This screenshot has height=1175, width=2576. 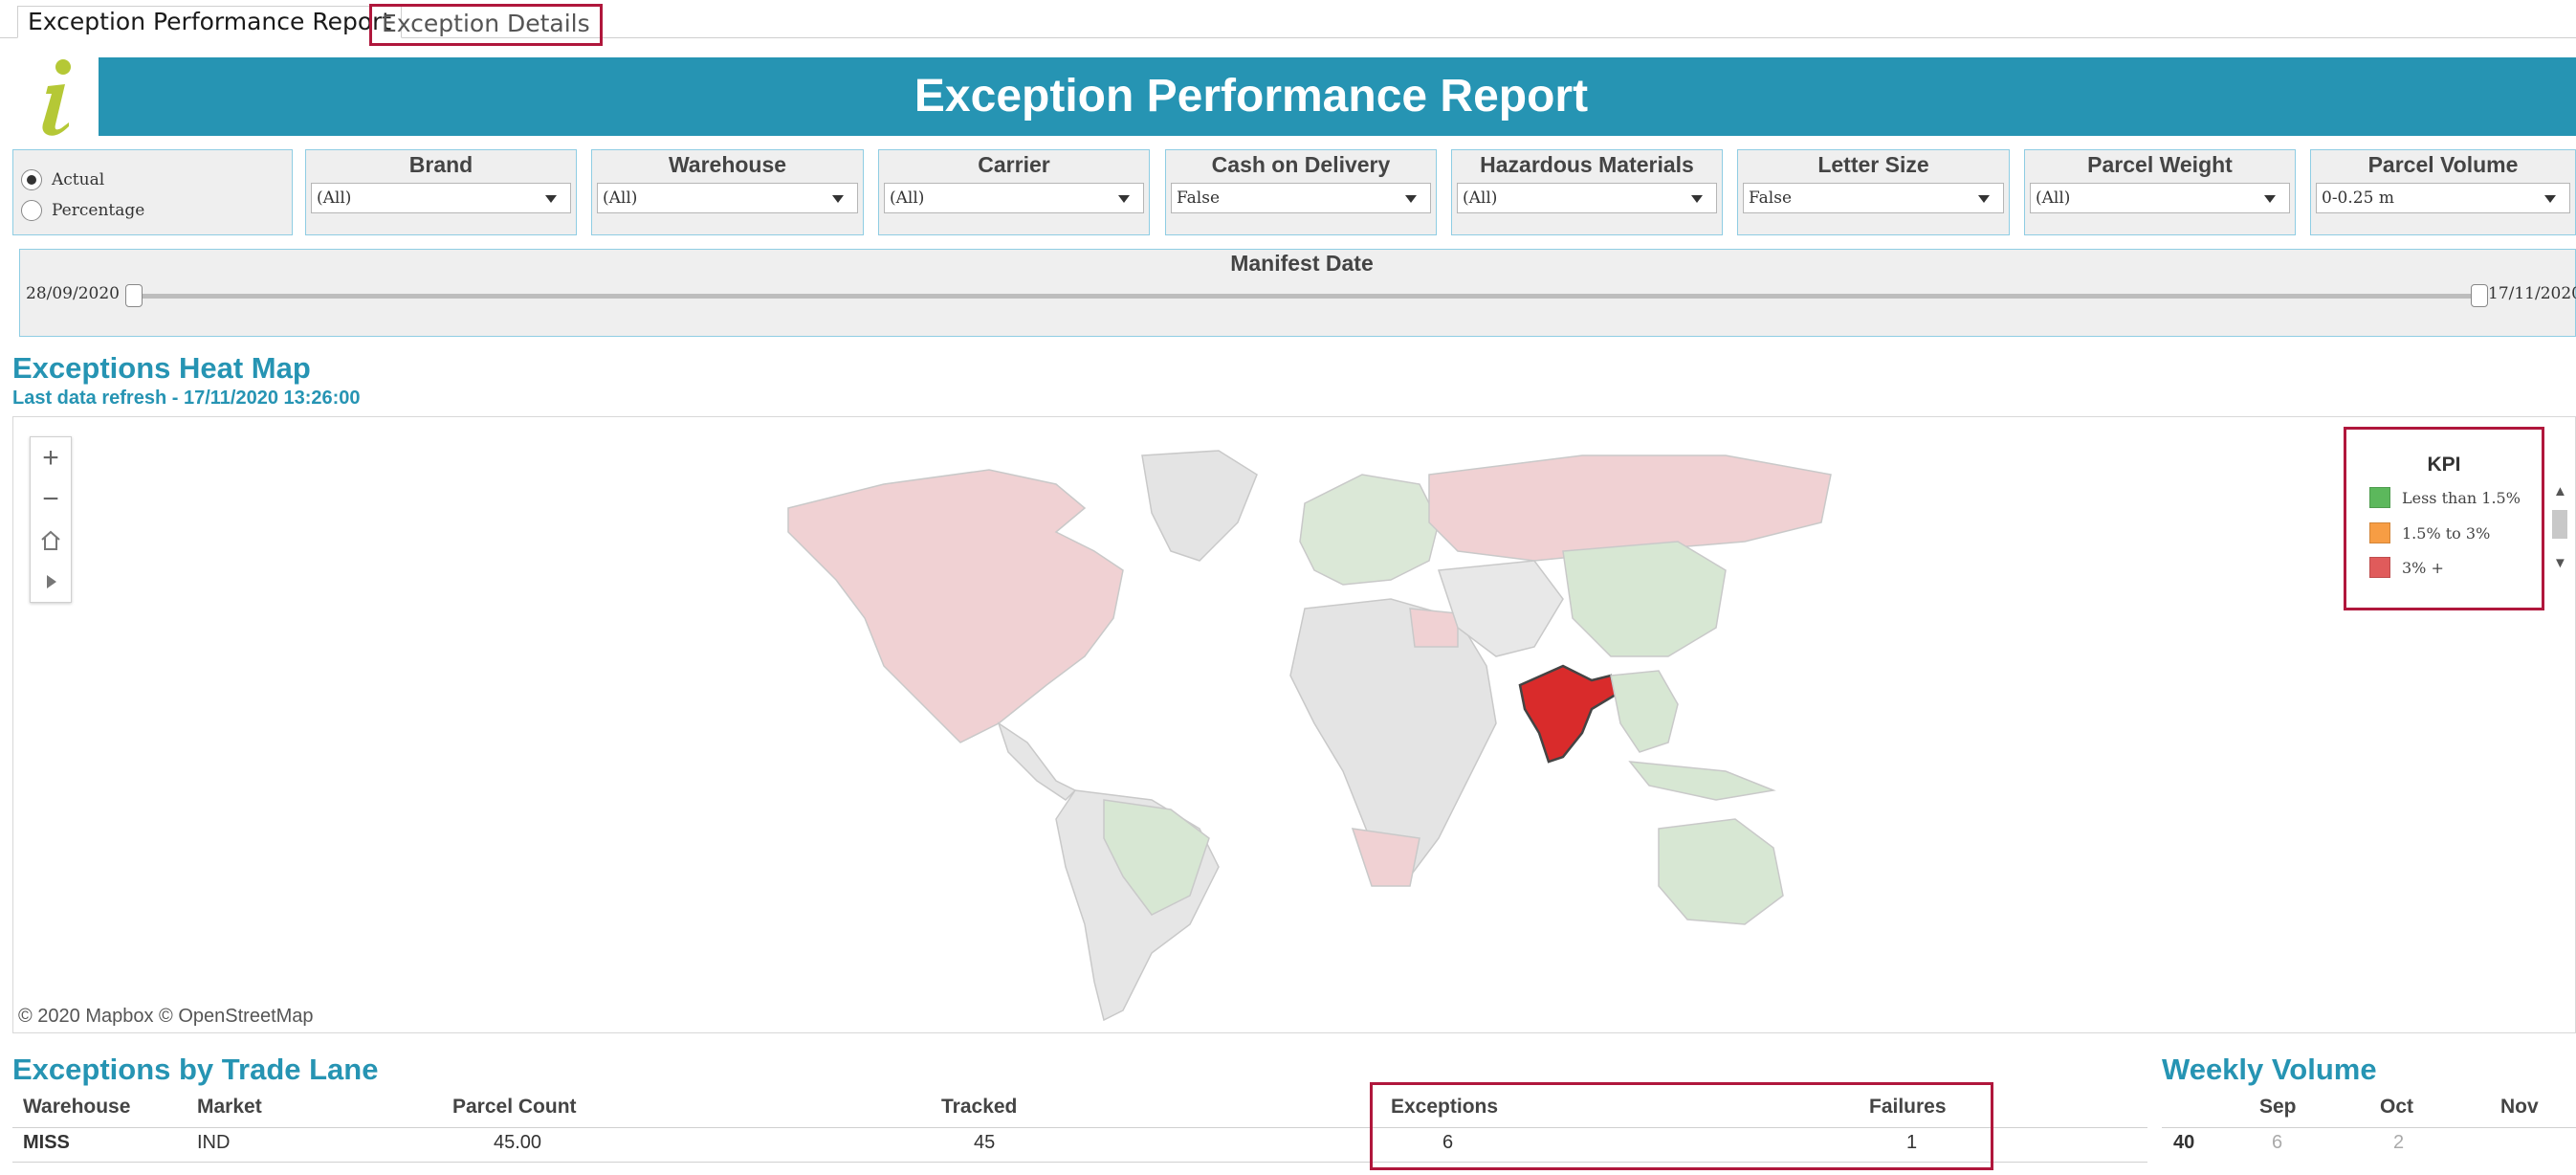 I want to click on legend-title: KPI, so click(x=2444, y=465).